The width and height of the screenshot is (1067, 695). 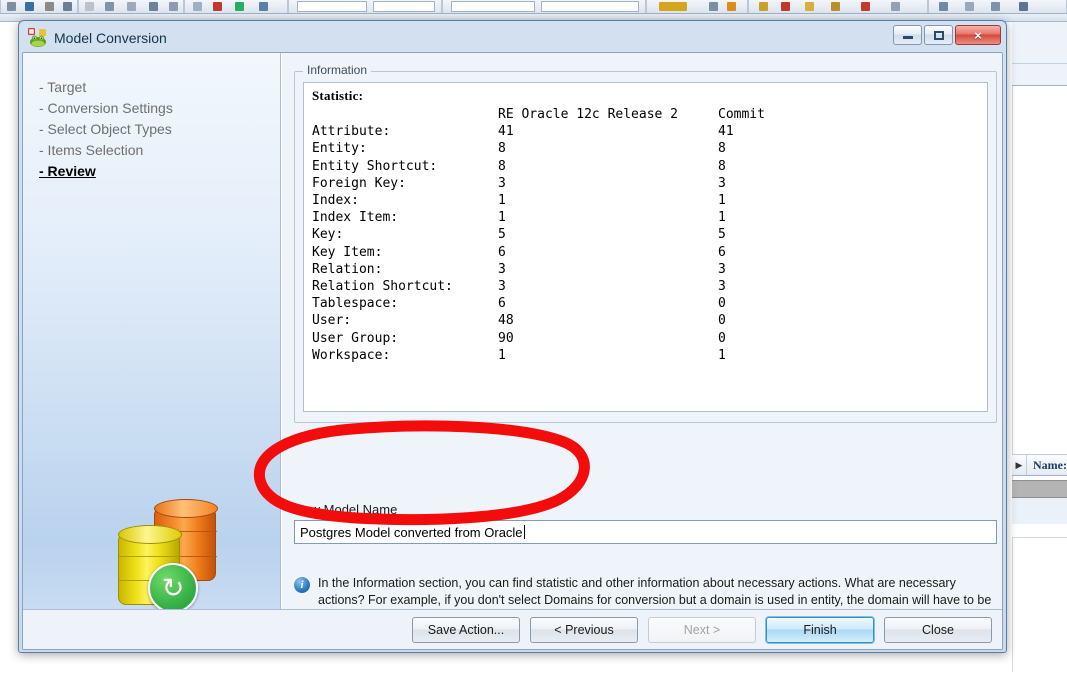 I want to click on row-label: Relation:, so click(x=347, y=269).